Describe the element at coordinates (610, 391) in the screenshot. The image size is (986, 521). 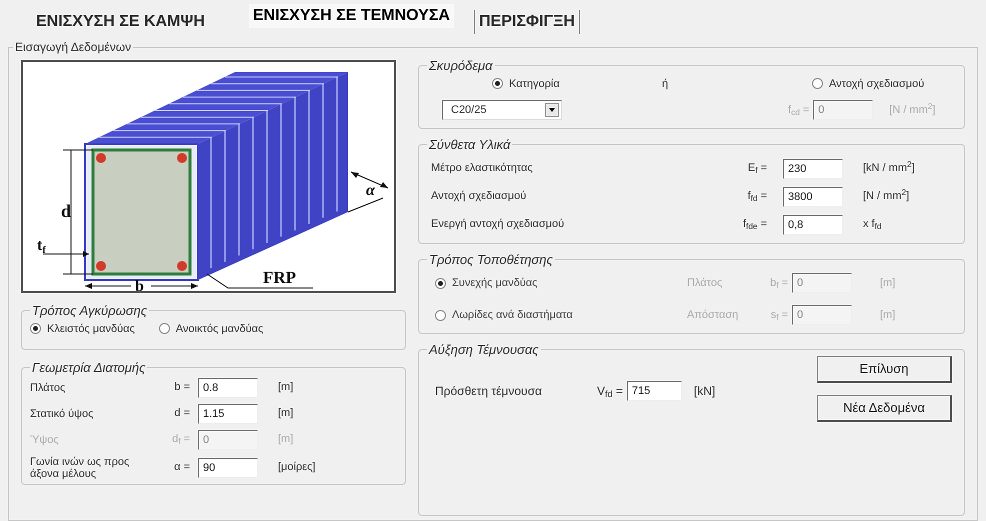
I see `symbol-label: V$_{fd}$ =` at that location.